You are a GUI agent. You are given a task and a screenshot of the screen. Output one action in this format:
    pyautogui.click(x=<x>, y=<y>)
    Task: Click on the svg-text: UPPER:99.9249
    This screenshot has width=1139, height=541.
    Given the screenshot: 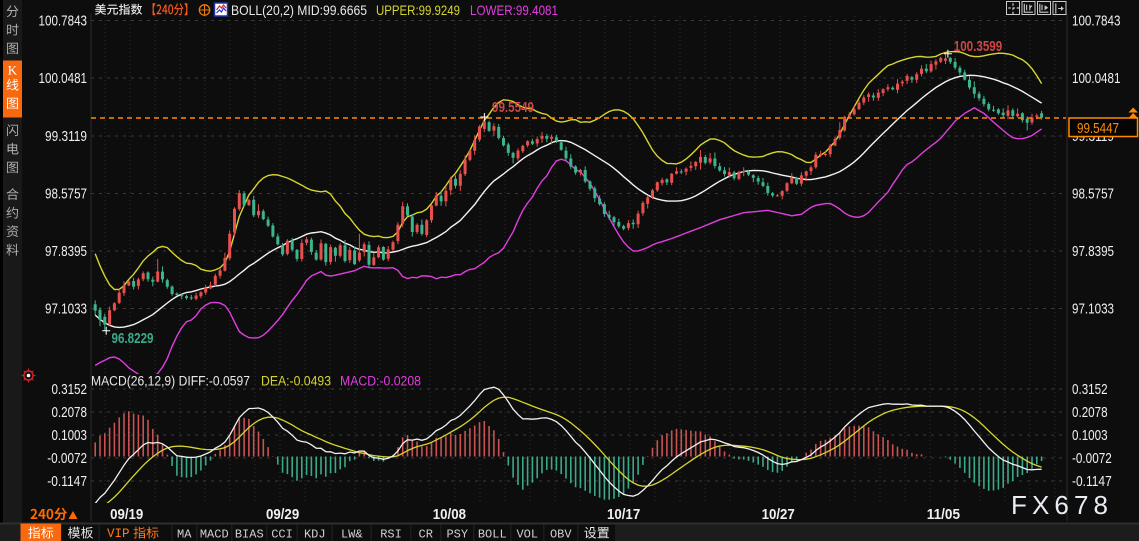 What is the action you would take?
    pyautogui.click(x=418, y=10)
    